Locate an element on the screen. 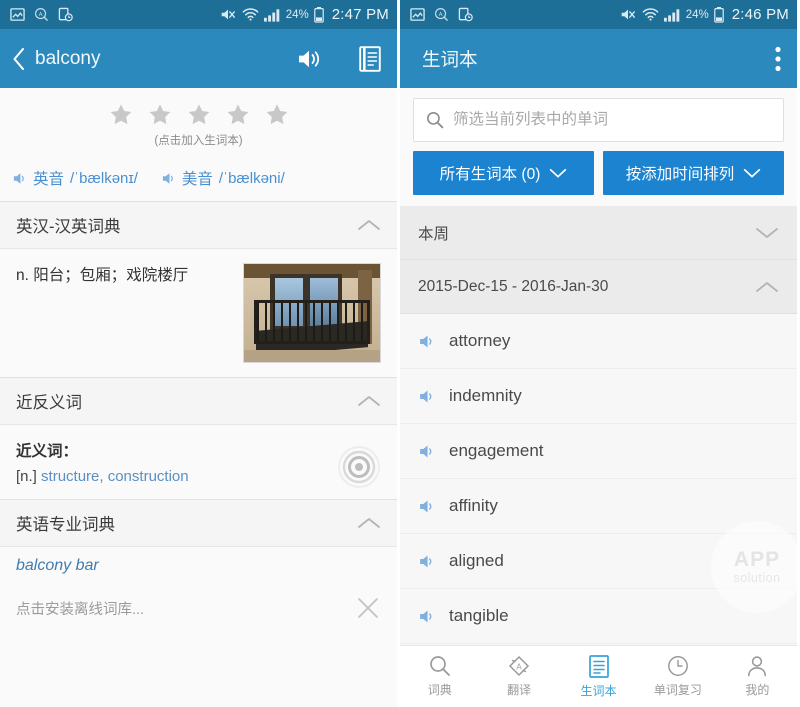 This screenshot has width=800, height=707. list-item: aligned is located at coordinates (598, 561).